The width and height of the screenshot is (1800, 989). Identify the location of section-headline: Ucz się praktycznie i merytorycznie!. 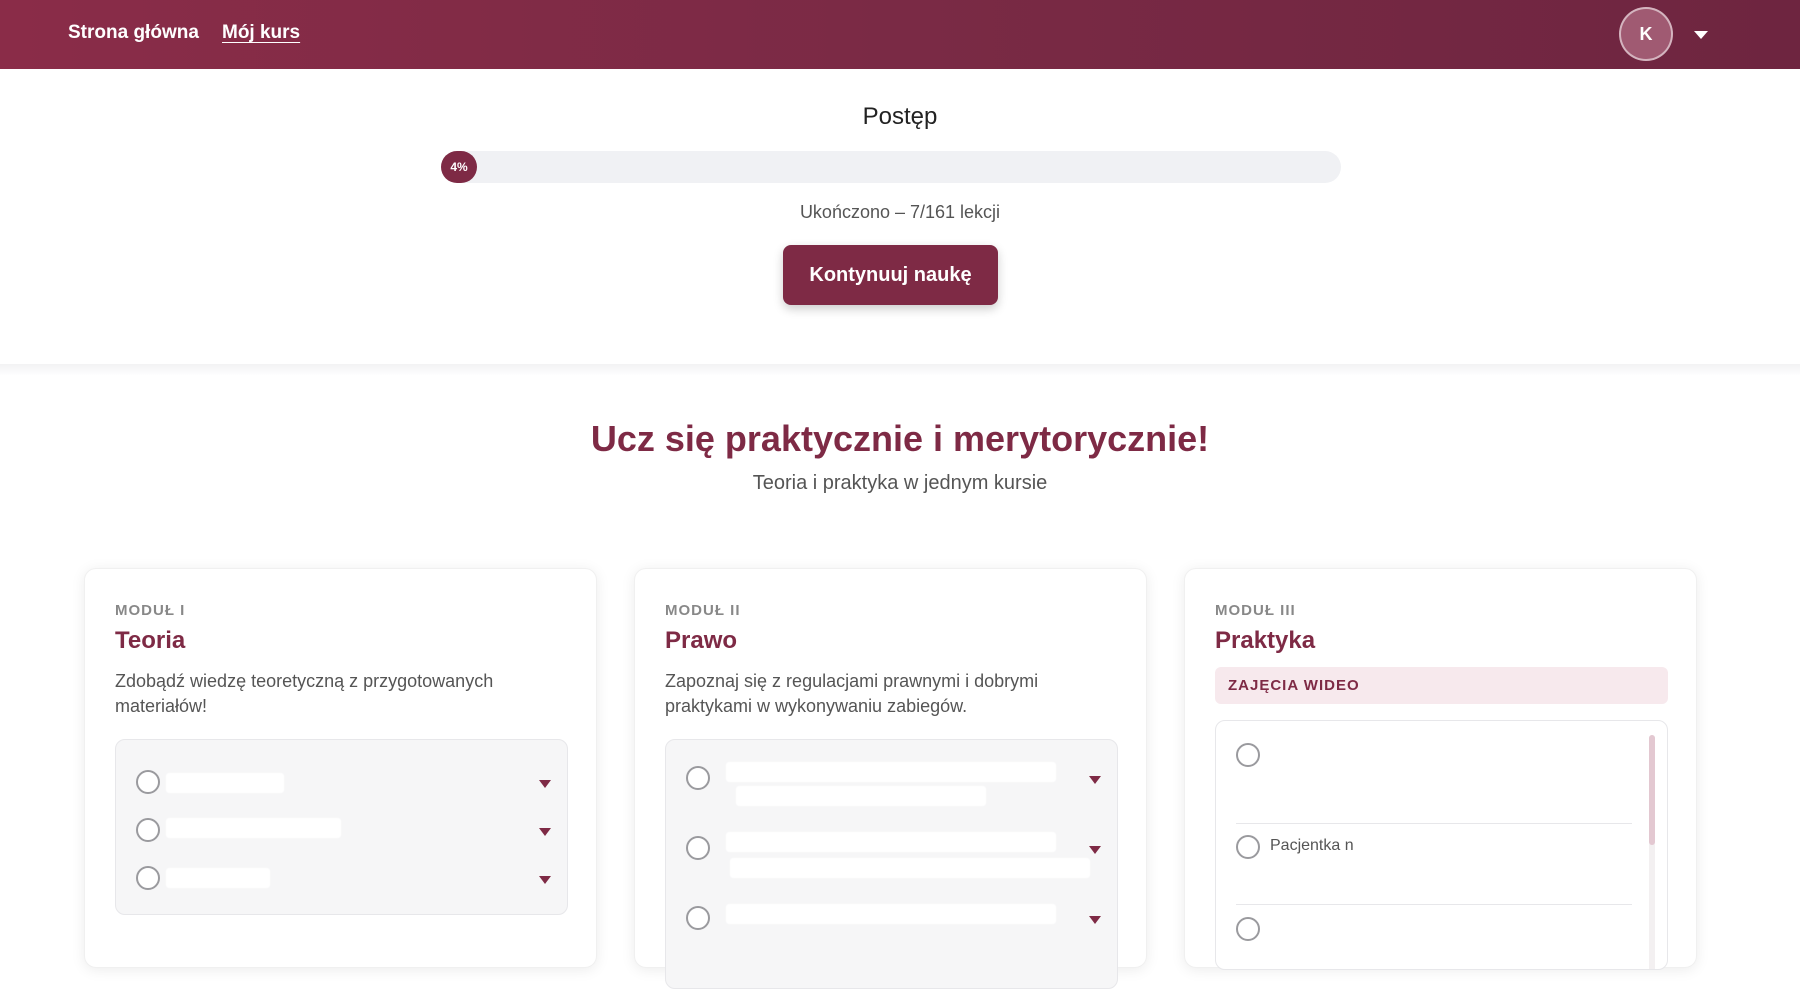
(900, 438).